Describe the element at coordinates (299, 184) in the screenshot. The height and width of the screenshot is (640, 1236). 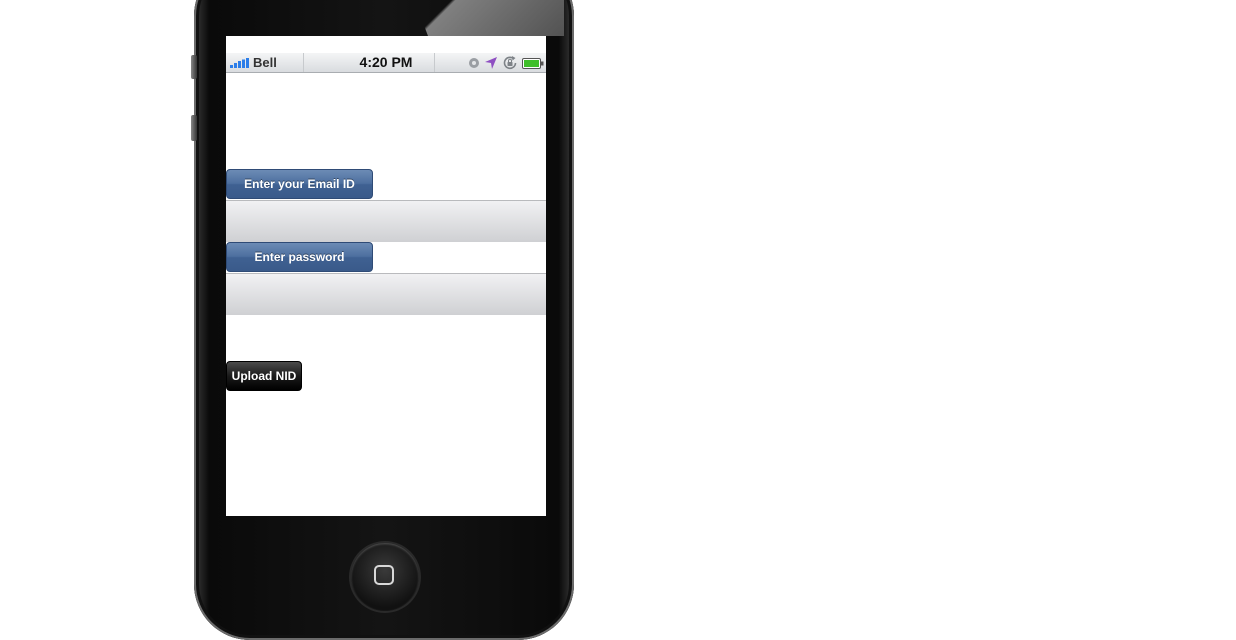
I see `email-label-button: Enter your Email ID` at that location.